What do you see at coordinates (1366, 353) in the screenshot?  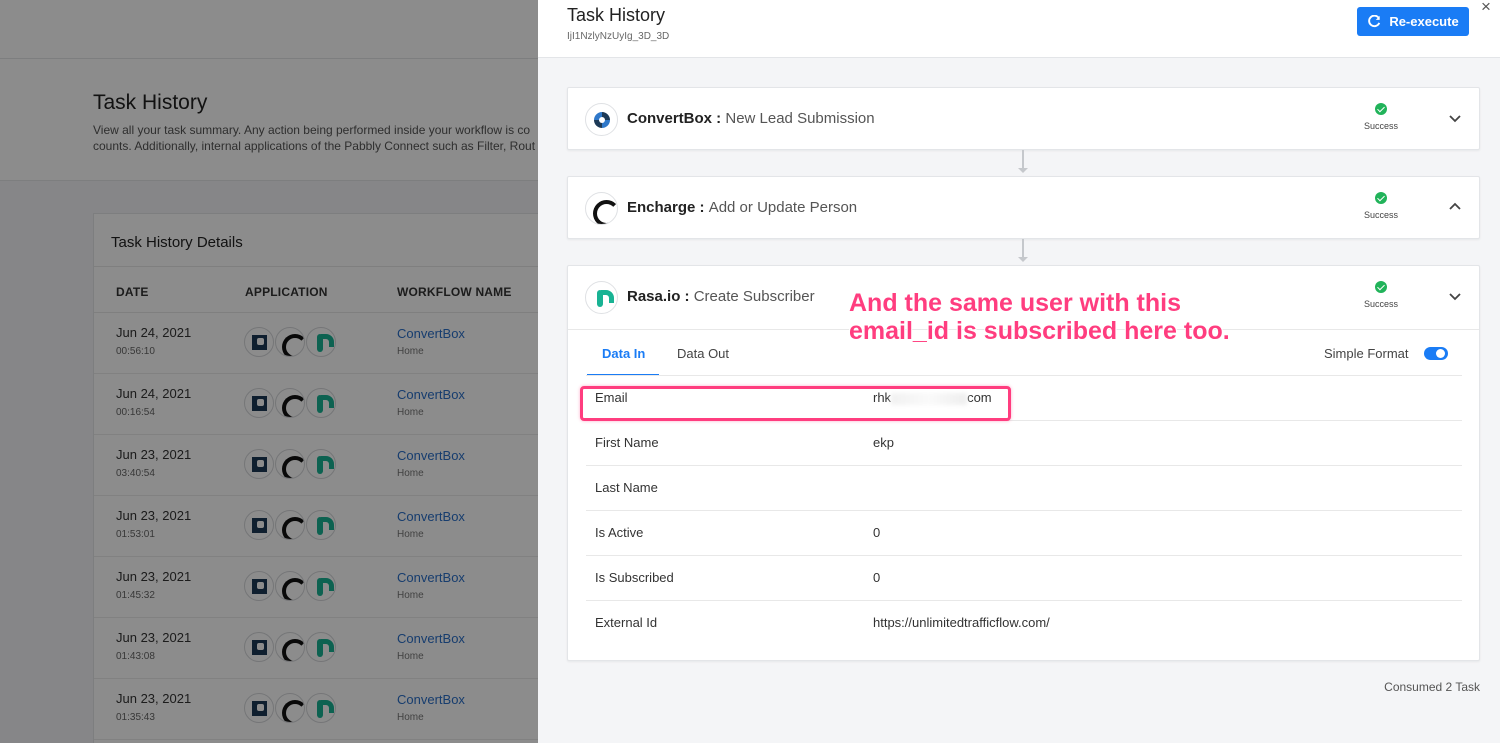 I see `simple-format-label: Simple Format` at bounding box center [1366, 353].